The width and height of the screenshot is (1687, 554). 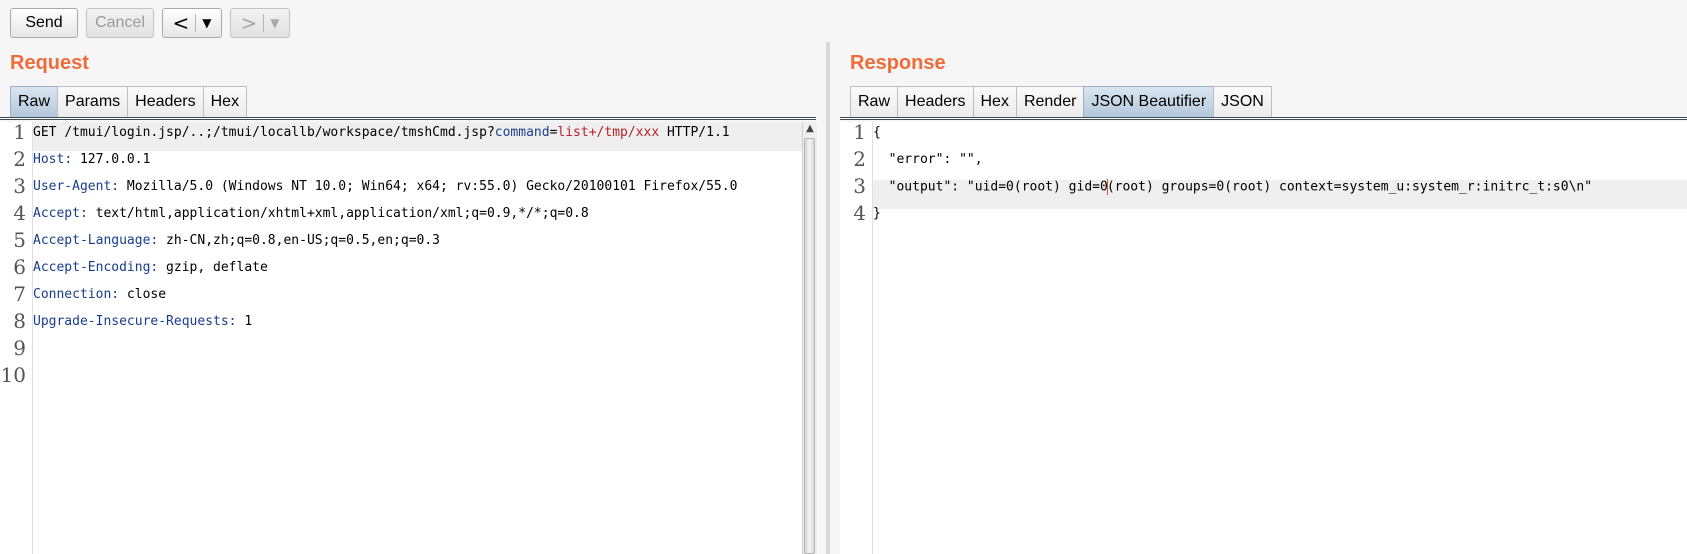 I want to click on cancel-button: Cancel, so click(x=120, y=23).